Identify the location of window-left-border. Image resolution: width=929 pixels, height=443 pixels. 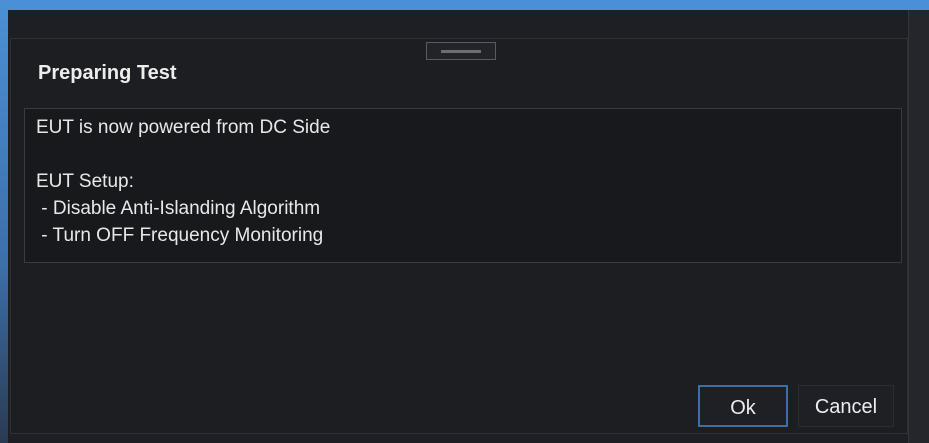
(4, 221).